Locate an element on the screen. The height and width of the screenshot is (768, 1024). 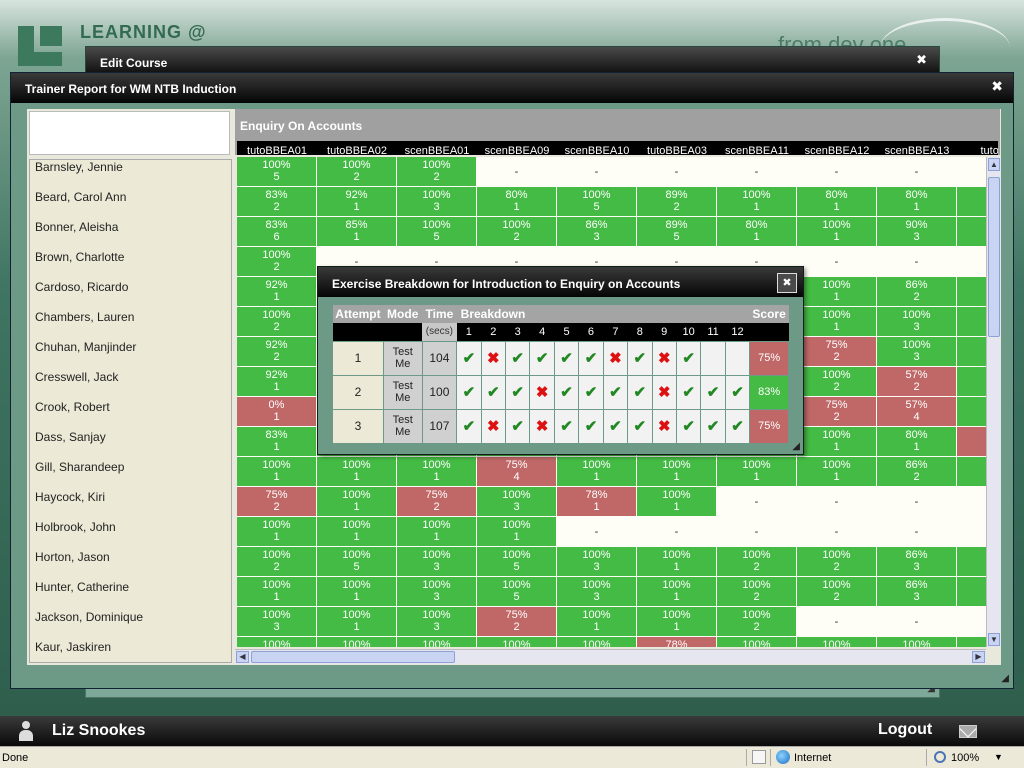
trainee-name: Chambers, Lauren is located at coordinates (130, 325).